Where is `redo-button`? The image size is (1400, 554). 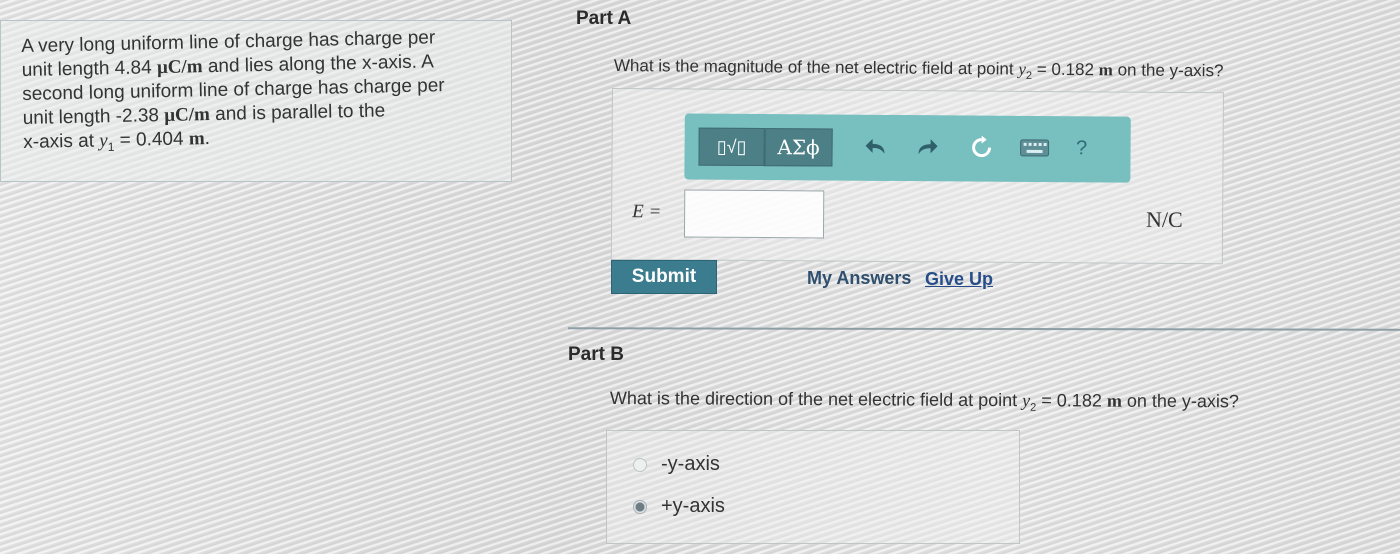
redo-button is located at coordinates (926, 147).